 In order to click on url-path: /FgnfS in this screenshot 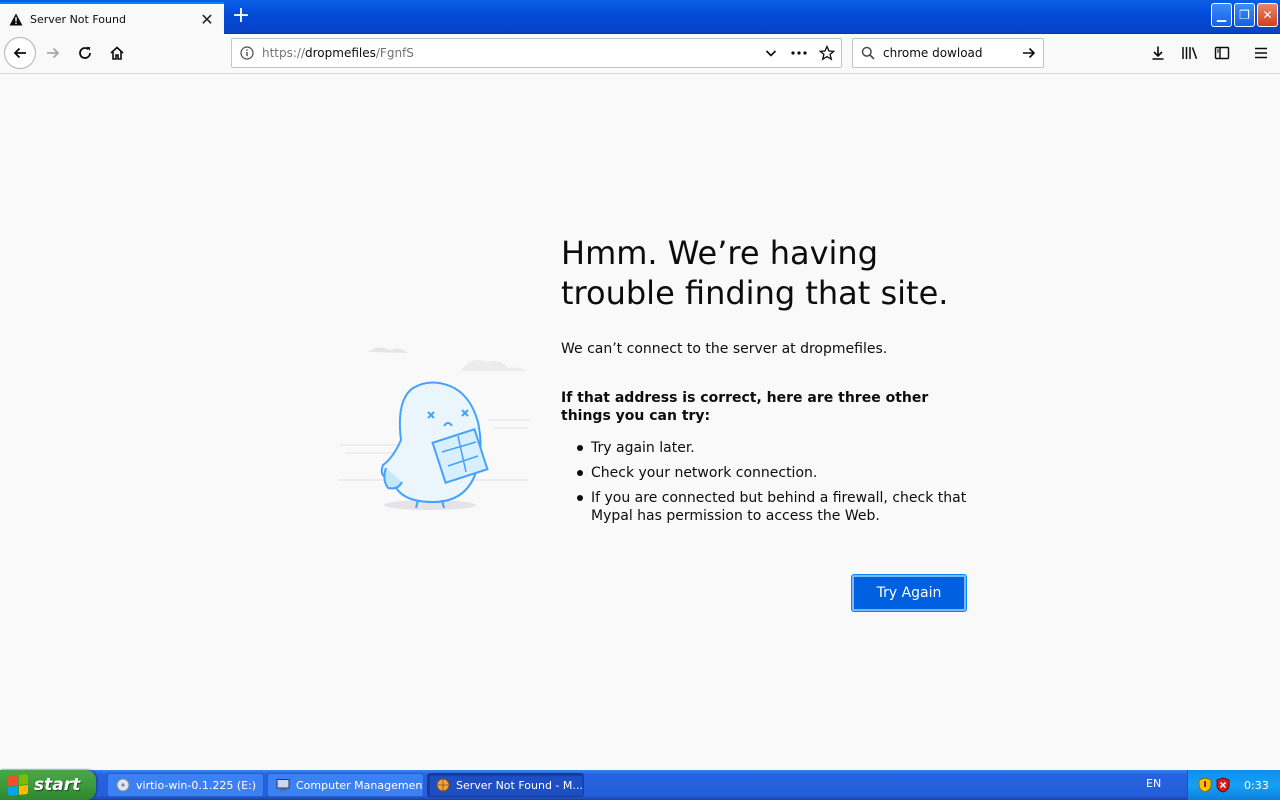, I will do `click(394, 53)`.